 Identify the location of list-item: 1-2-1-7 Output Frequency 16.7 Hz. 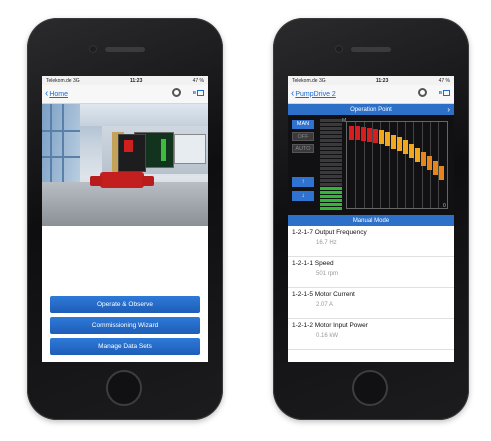
(371, 241).